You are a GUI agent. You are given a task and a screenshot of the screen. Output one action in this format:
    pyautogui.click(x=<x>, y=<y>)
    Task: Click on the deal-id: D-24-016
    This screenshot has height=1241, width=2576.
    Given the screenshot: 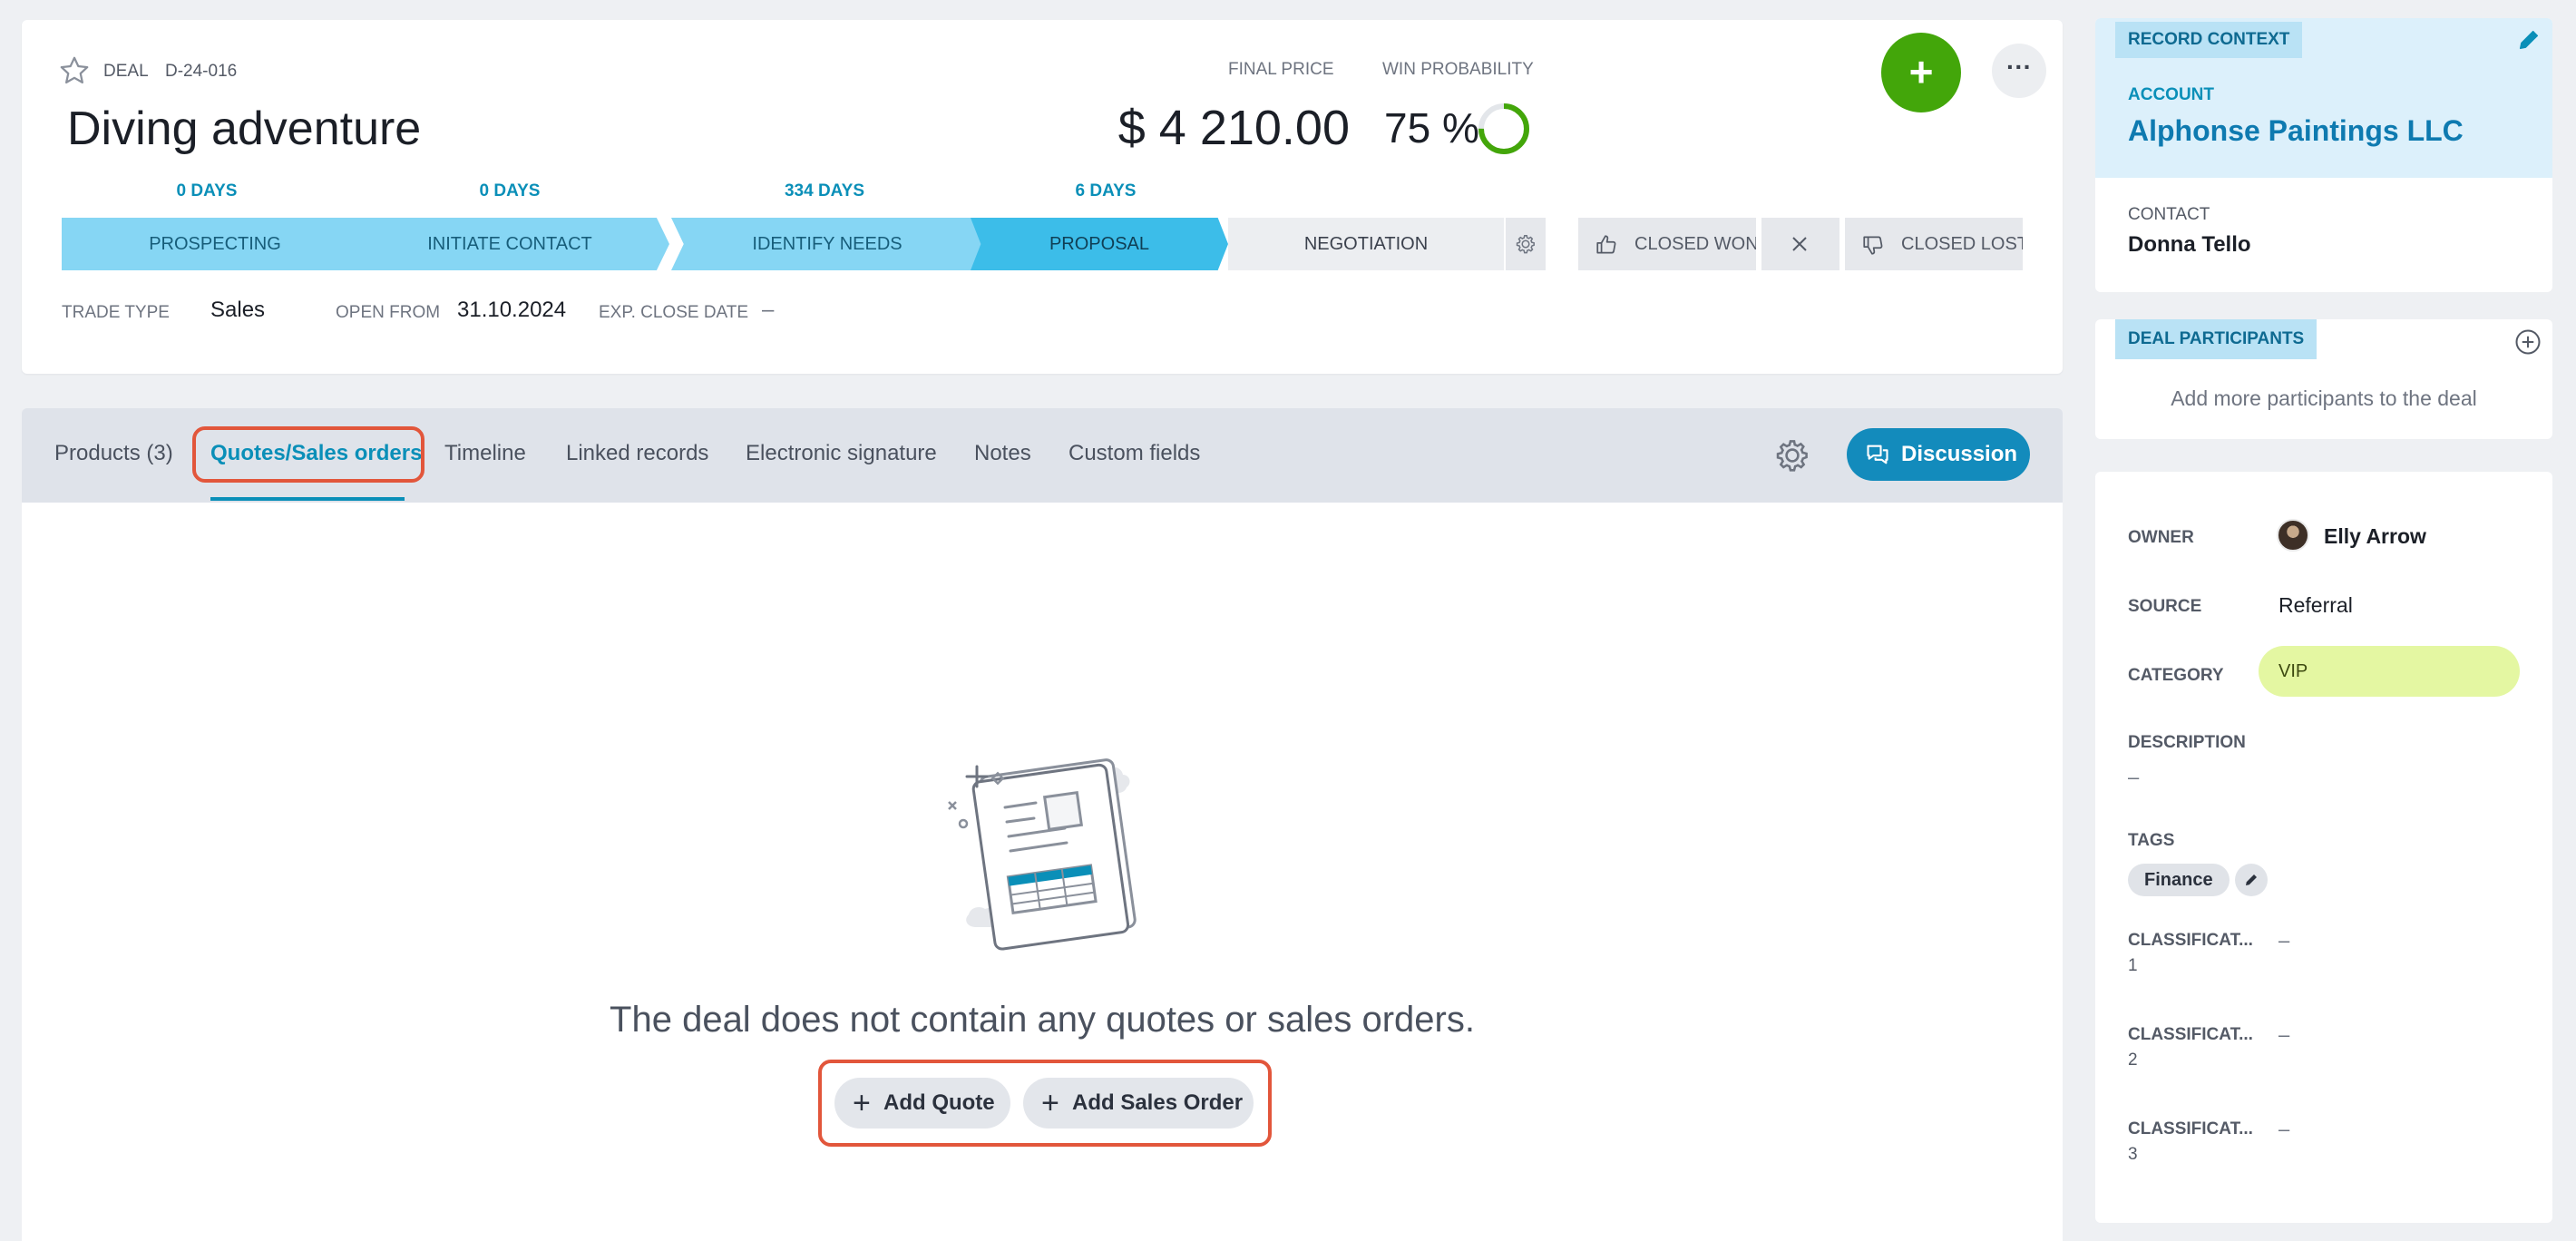 What is the action you would take?
    pyautogui.click(x=201, y=71)
    